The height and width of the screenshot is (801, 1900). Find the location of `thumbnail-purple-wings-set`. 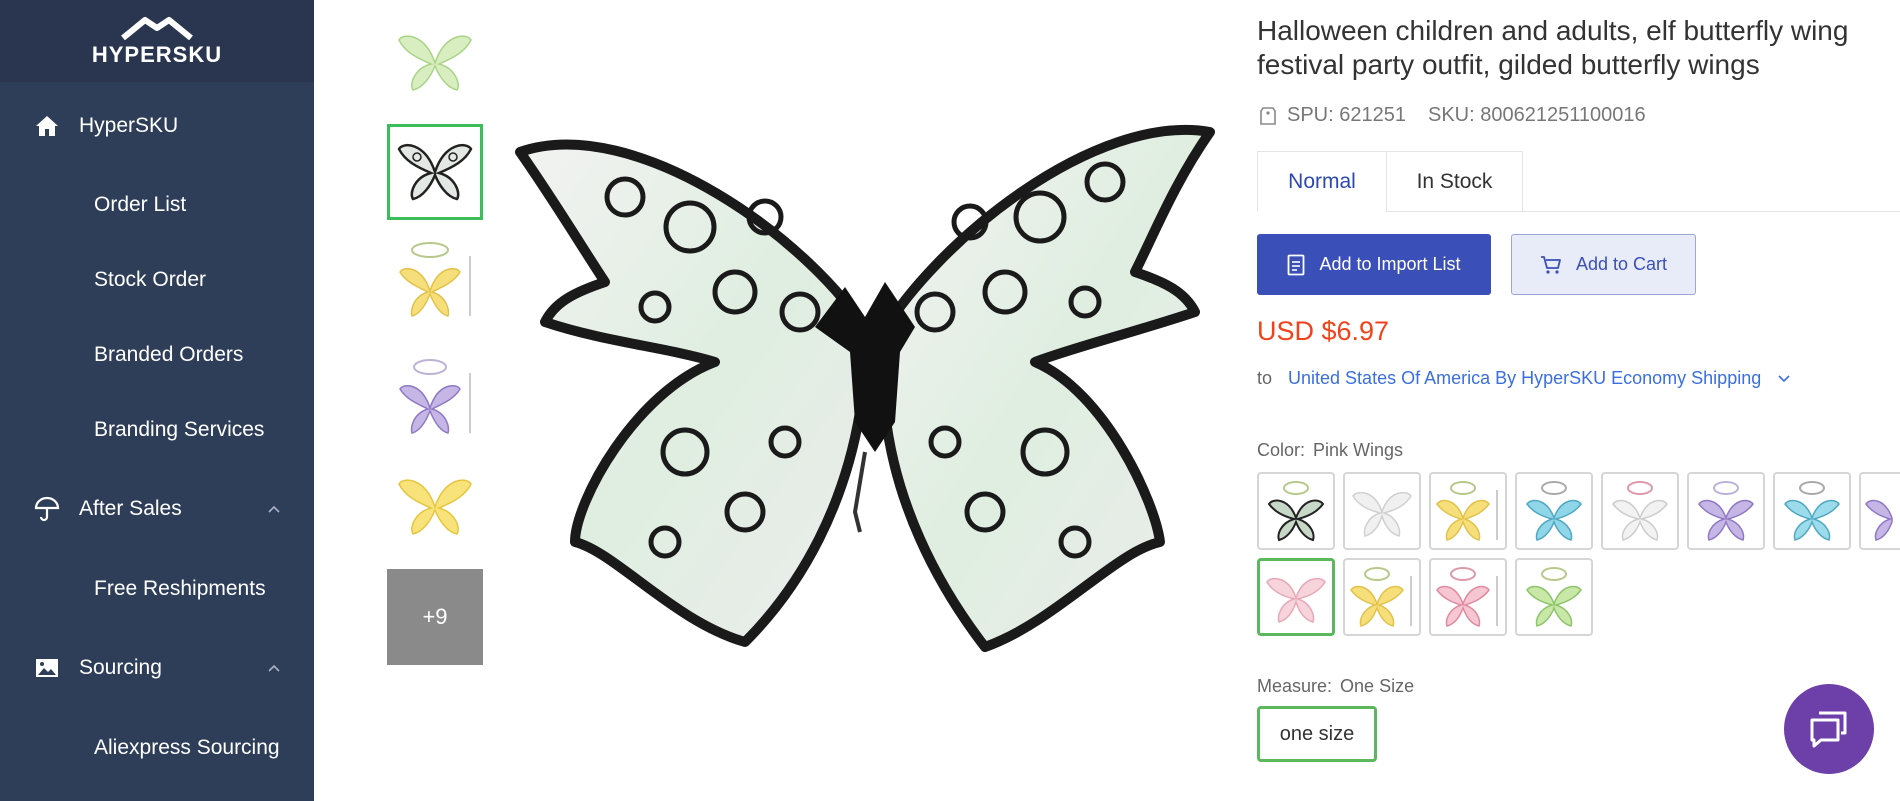

thumbnail-purple-wings-set is located at coordinates (435, 398).